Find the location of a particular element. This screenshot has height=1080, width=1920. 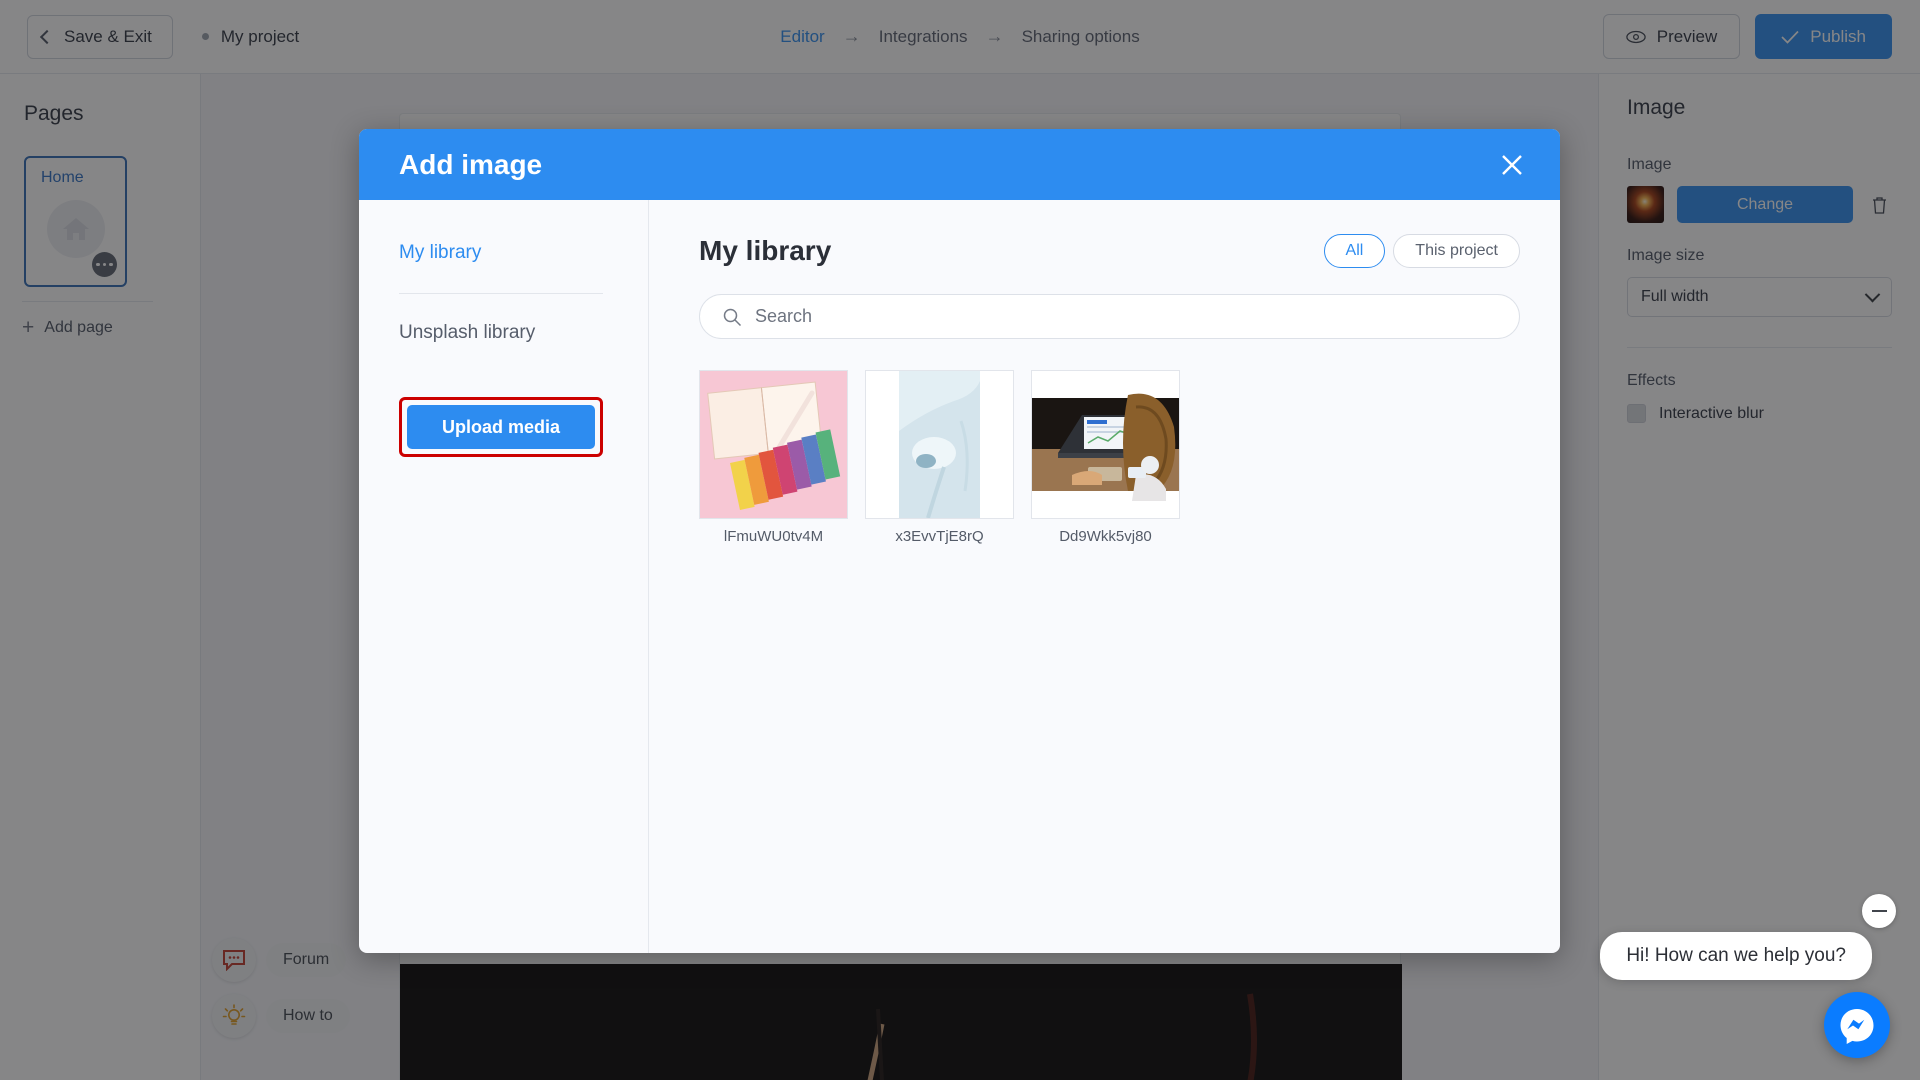

filter-this-project-button: This project is located at coordinates (1456, 251).